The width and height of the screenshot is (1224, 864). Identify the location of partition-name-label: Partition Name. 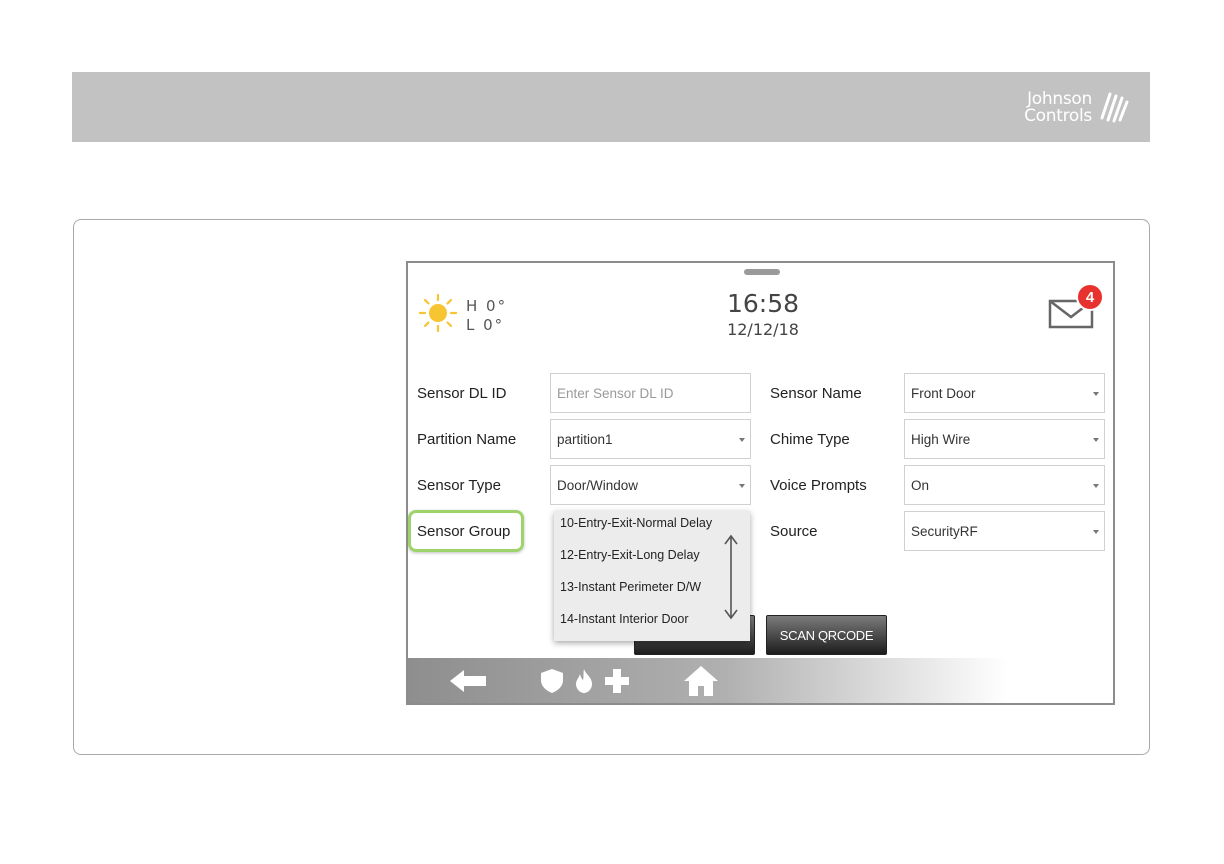
(467, 439).